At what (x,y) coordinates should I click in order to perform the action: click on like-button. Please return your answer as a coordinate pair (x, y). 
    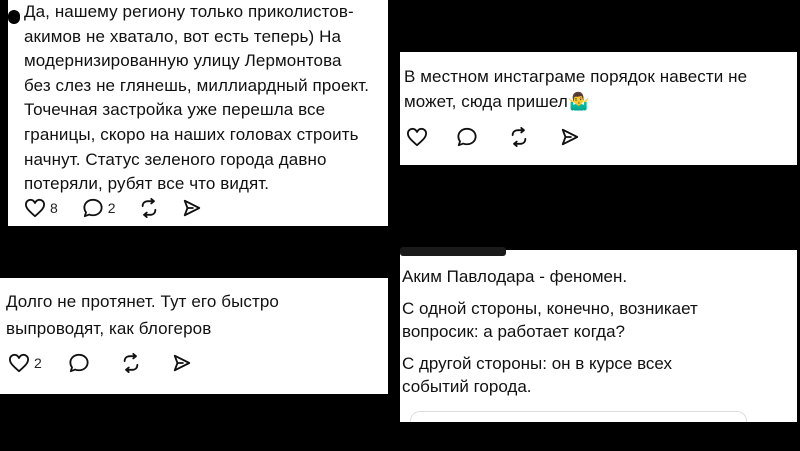
    Looking at the image, I should click on (417, 137).